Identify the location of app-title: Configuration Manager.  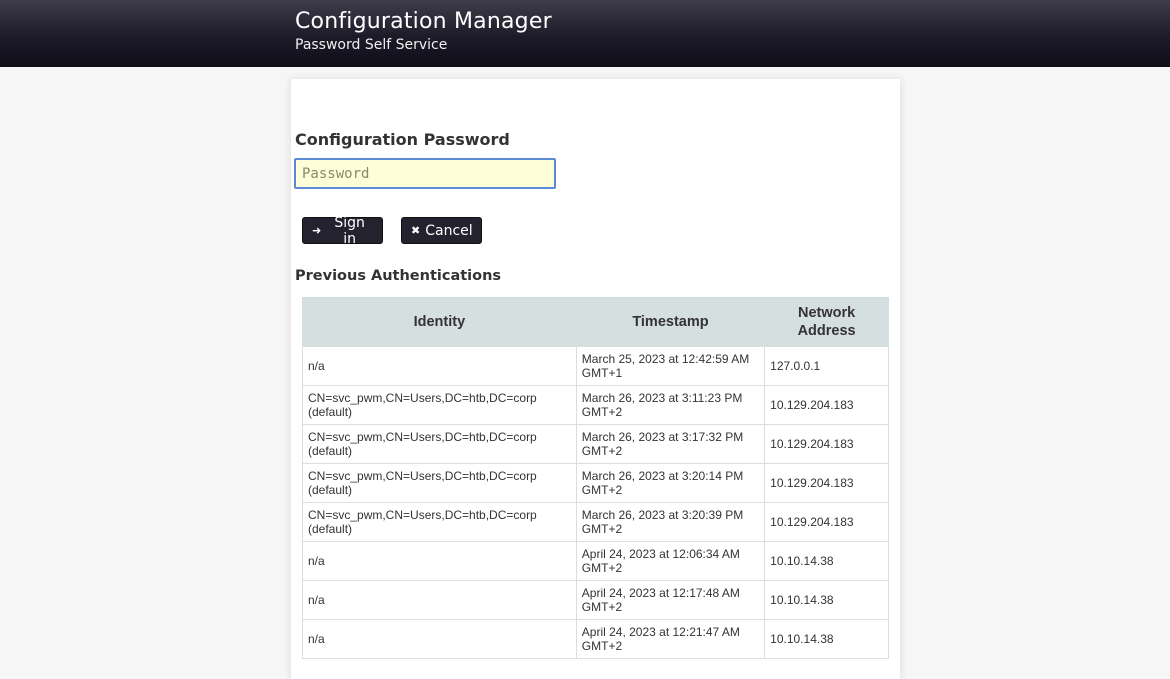
(423, 21).